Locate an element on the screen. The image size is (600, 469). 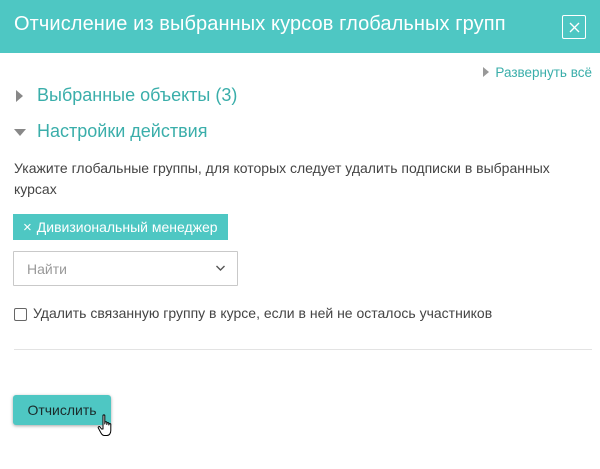
chevron-down-icon is located at coordinates (220, 268).